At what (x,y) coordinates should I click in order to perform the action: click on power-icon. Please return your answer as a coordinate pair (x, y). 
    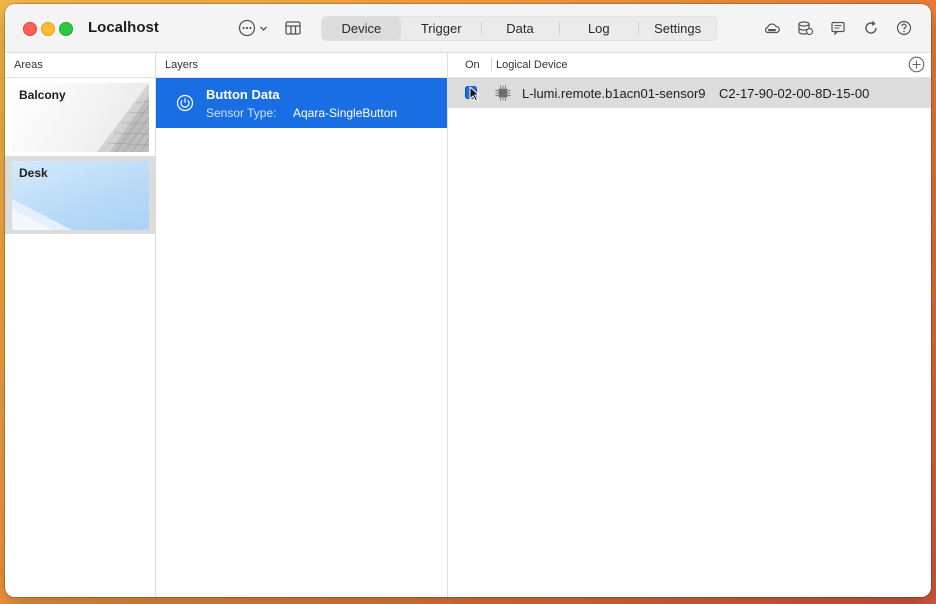
    Looking at the image, I should click on (185, 103).